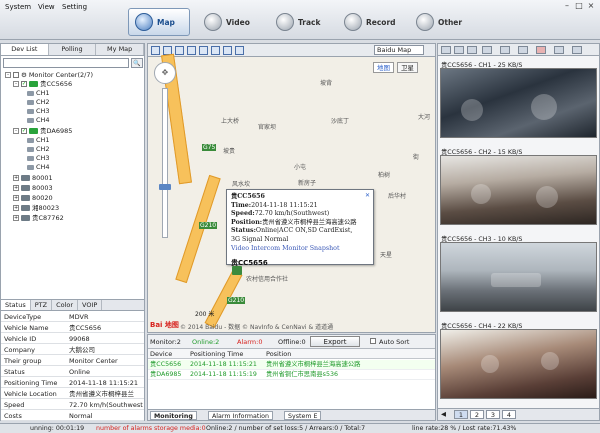  What do you see at coordinates (25, 49) in the screenshot?
I see `tab-dev-list: Dev List` at bounding box center [25, 49].